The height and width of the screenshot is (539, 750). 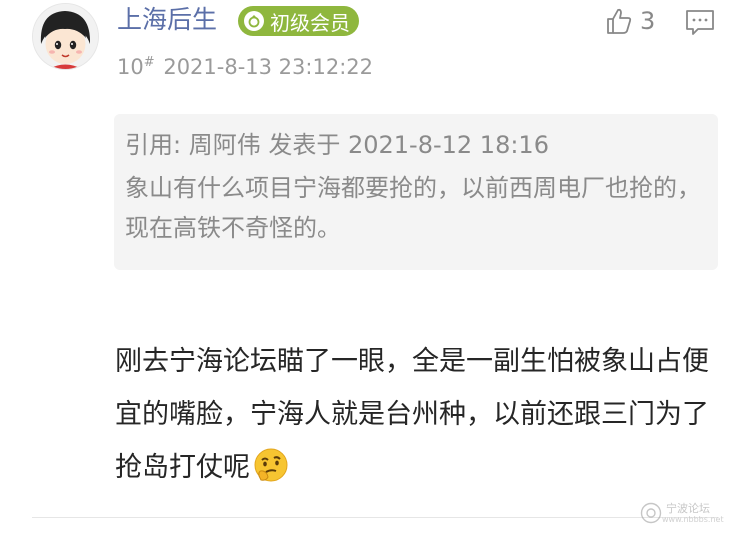 What do you see at coordinates (688, 508) in the screenshot?
I see `watermark-text: 宁波论坛` at bounding box center [688, 508].